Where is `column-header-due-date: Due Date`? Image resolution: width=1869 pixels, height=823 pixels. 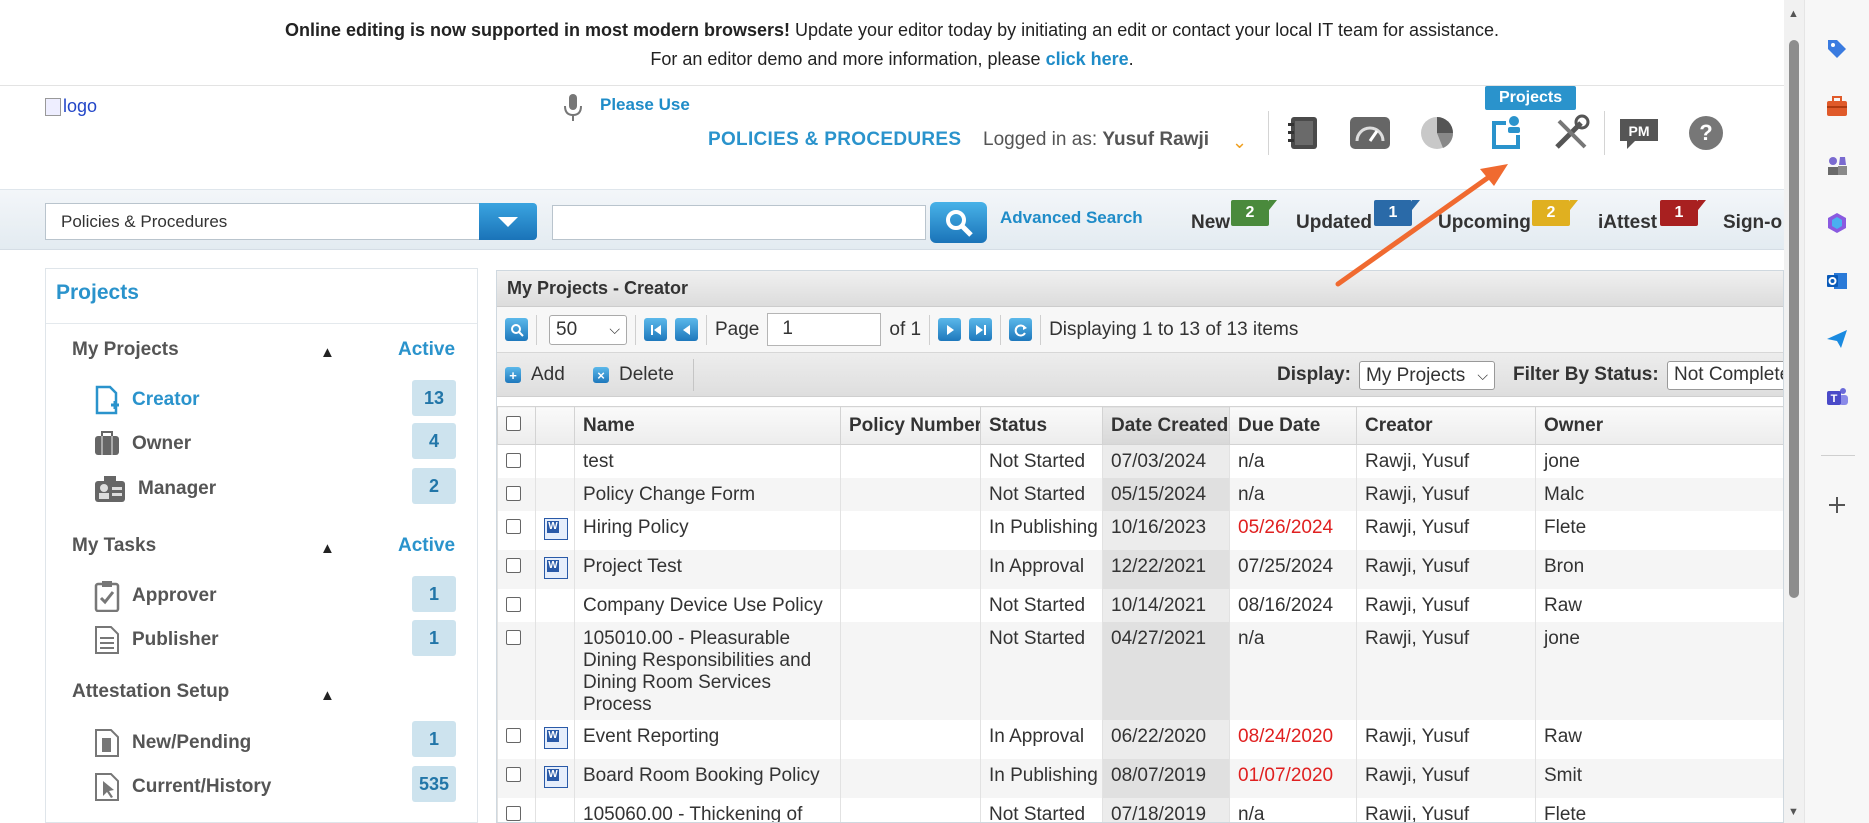
column-header-due-date: Due Date is located at coordinates (1293, 425).